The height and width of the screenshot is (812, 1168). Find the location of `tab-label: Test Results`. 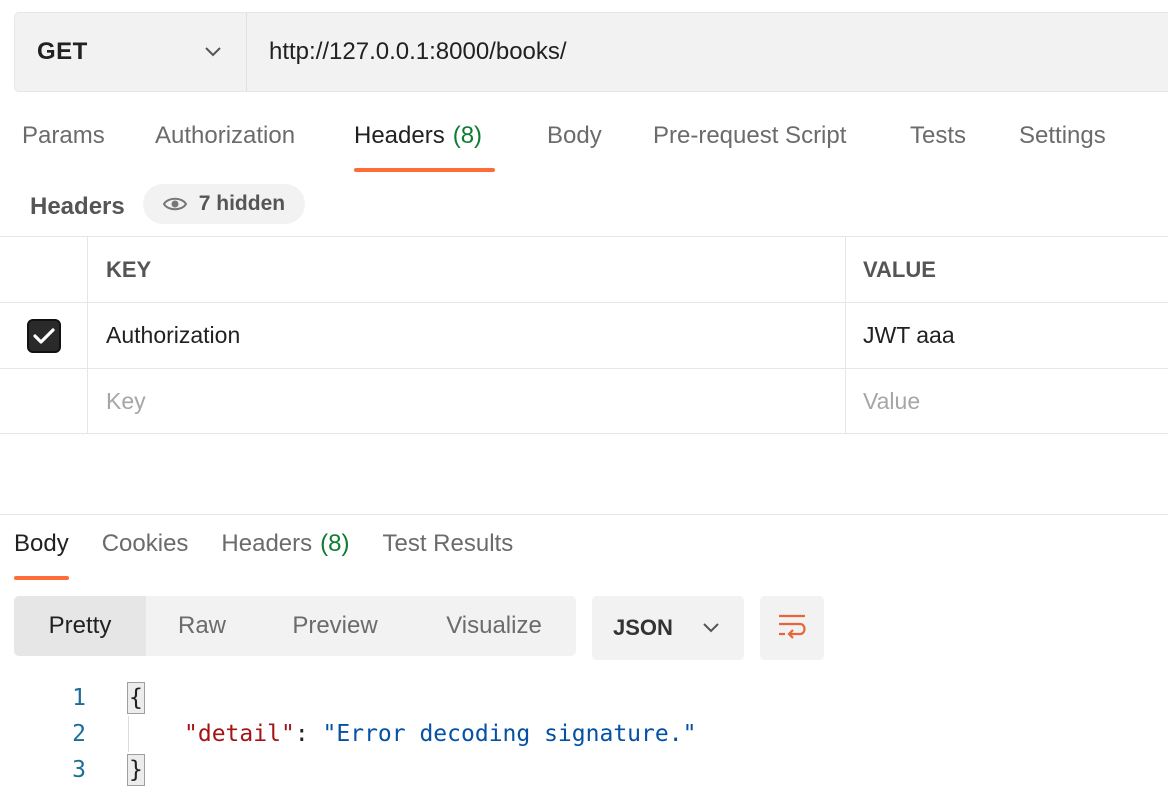

tab-label: Test Results is located at coordinates (448, 543).